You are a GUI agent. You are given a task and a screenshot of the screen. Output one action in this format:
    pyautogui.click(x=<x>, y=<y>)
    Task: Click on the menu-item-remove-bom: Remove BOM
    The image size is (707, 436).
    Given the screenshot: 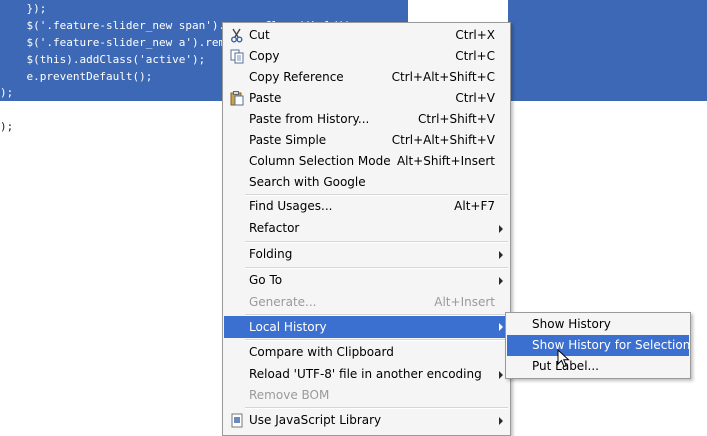 What is the action you would take?
    pyautogui.click(x=366, y=395)
    